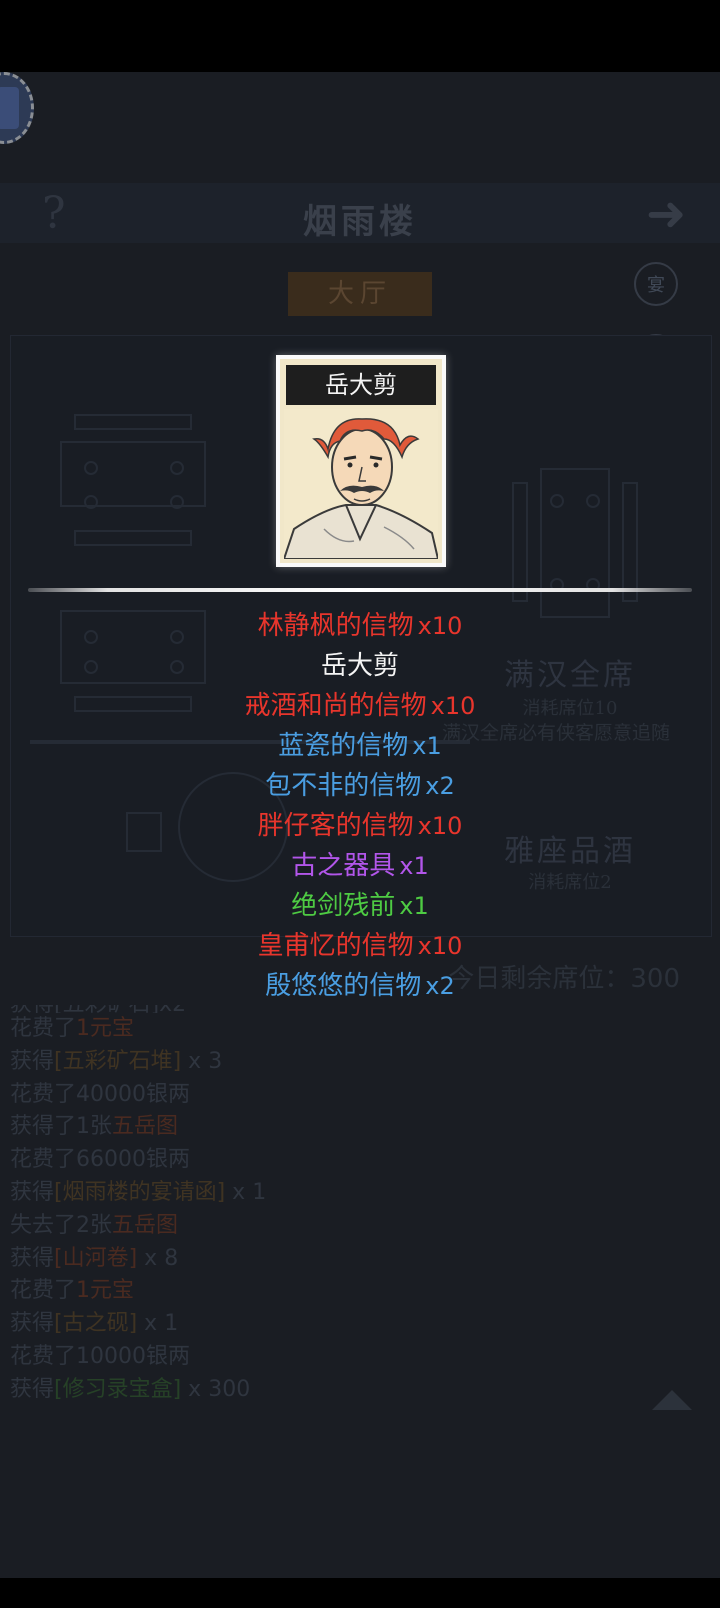  I want to click on page-title: 烟雨楼, so click(360, 222).